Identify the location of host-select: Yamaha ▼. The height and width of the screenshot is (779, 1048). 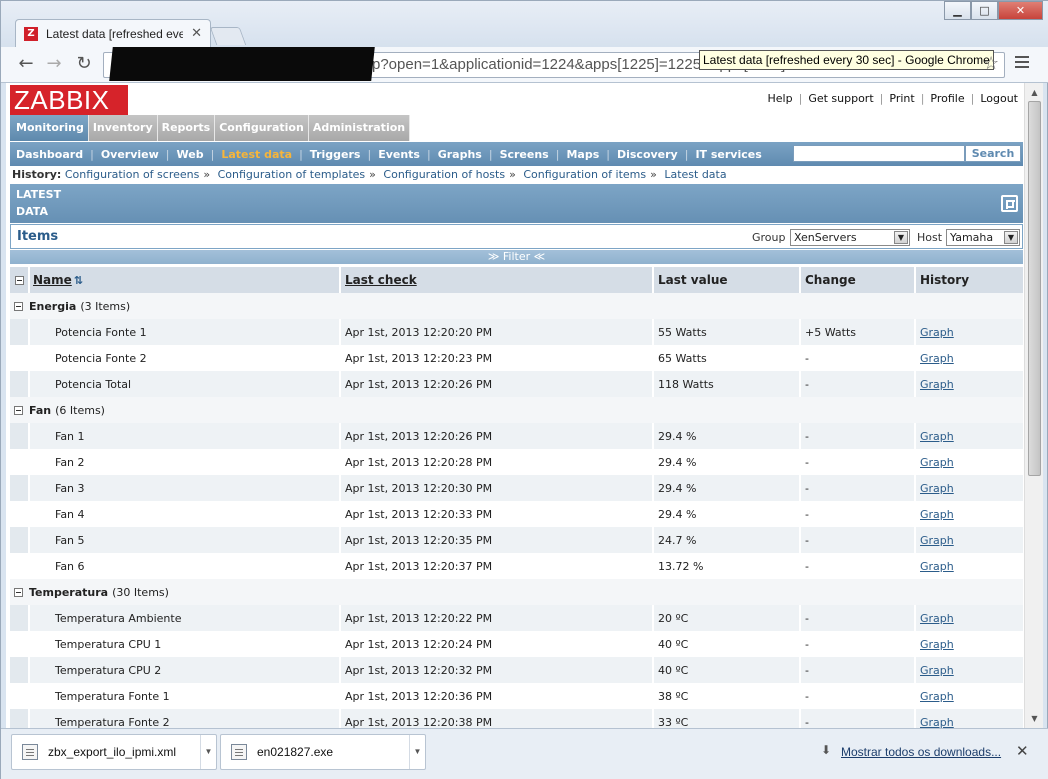
(983, 237).